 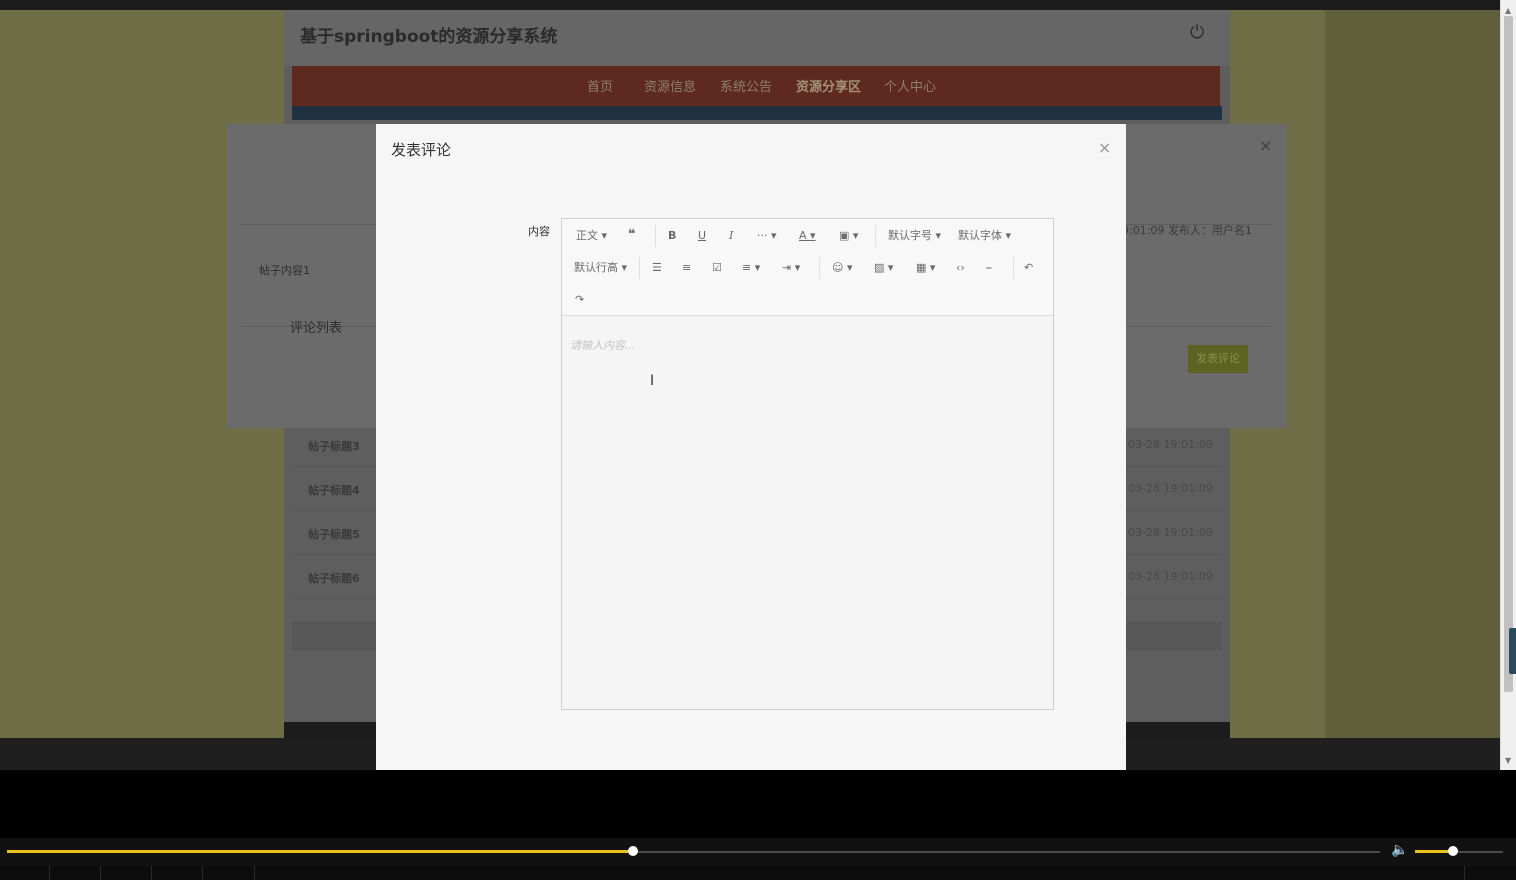 I want to click on nav-item-announcements: 系统公告, so click(x=746, y=85).